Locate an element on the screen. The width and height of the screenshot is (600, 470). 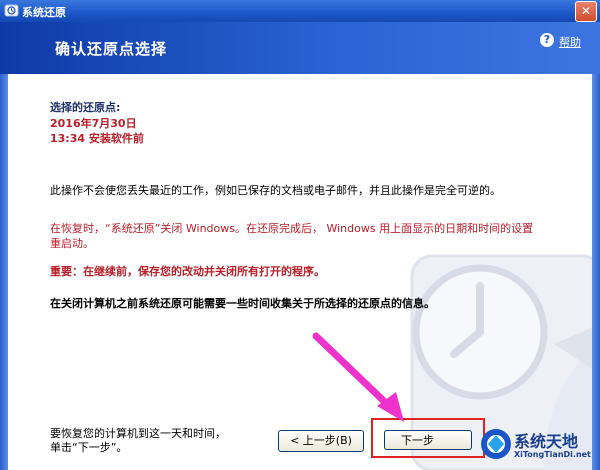
page-header: 确认还原点选择 ? 帮助 is located at coordinates (300, 48).